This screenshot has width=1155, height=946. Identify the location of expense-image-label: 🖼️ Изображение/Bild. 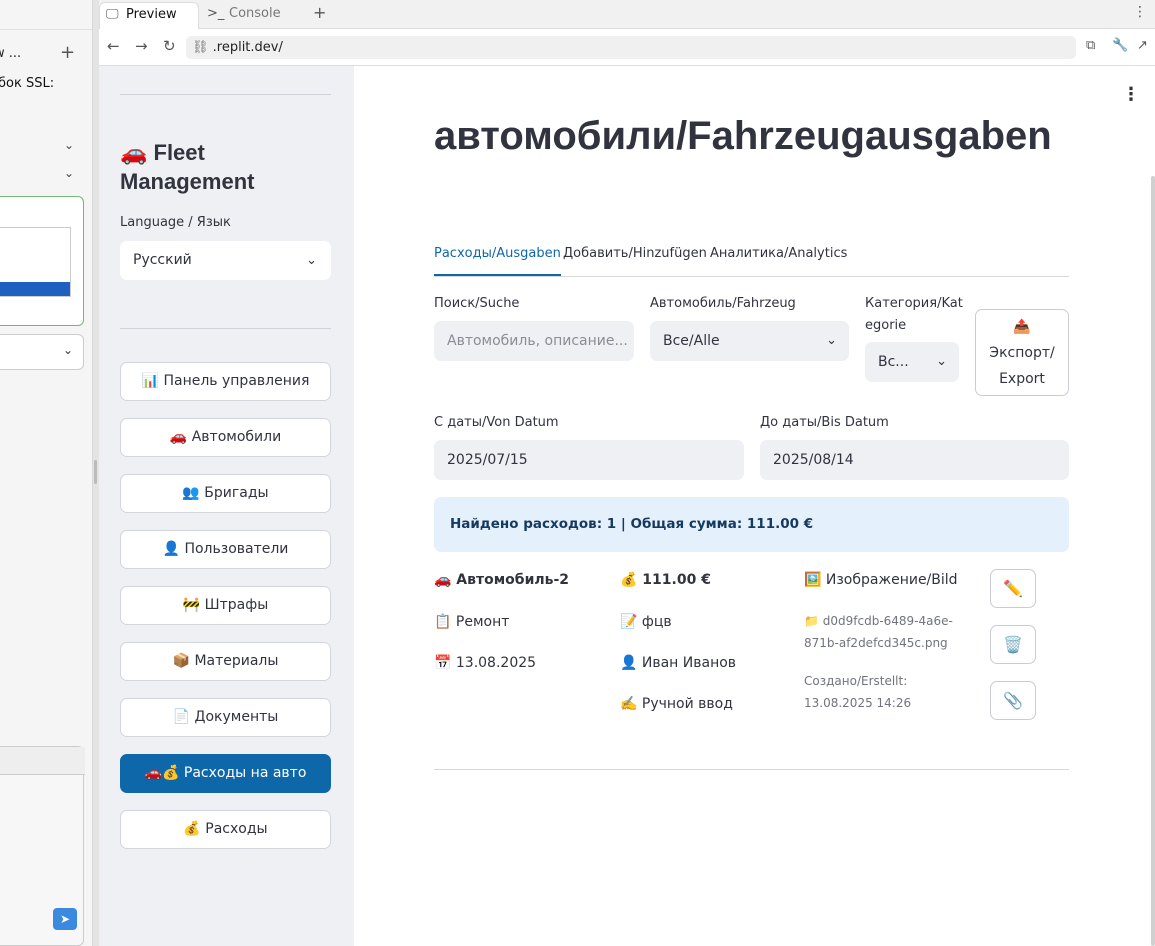
(881, 580).